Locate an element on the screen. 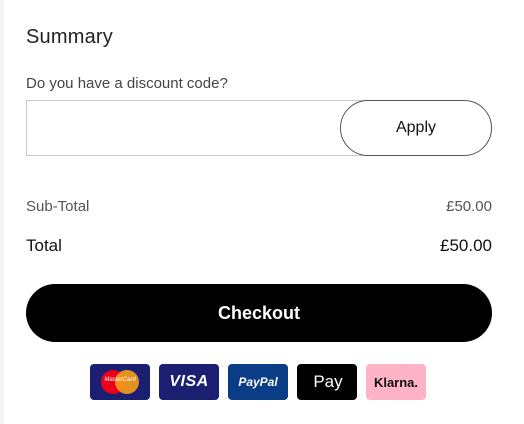  mastercard-wordmark: MasterCard is located at coordinates (120, 380).